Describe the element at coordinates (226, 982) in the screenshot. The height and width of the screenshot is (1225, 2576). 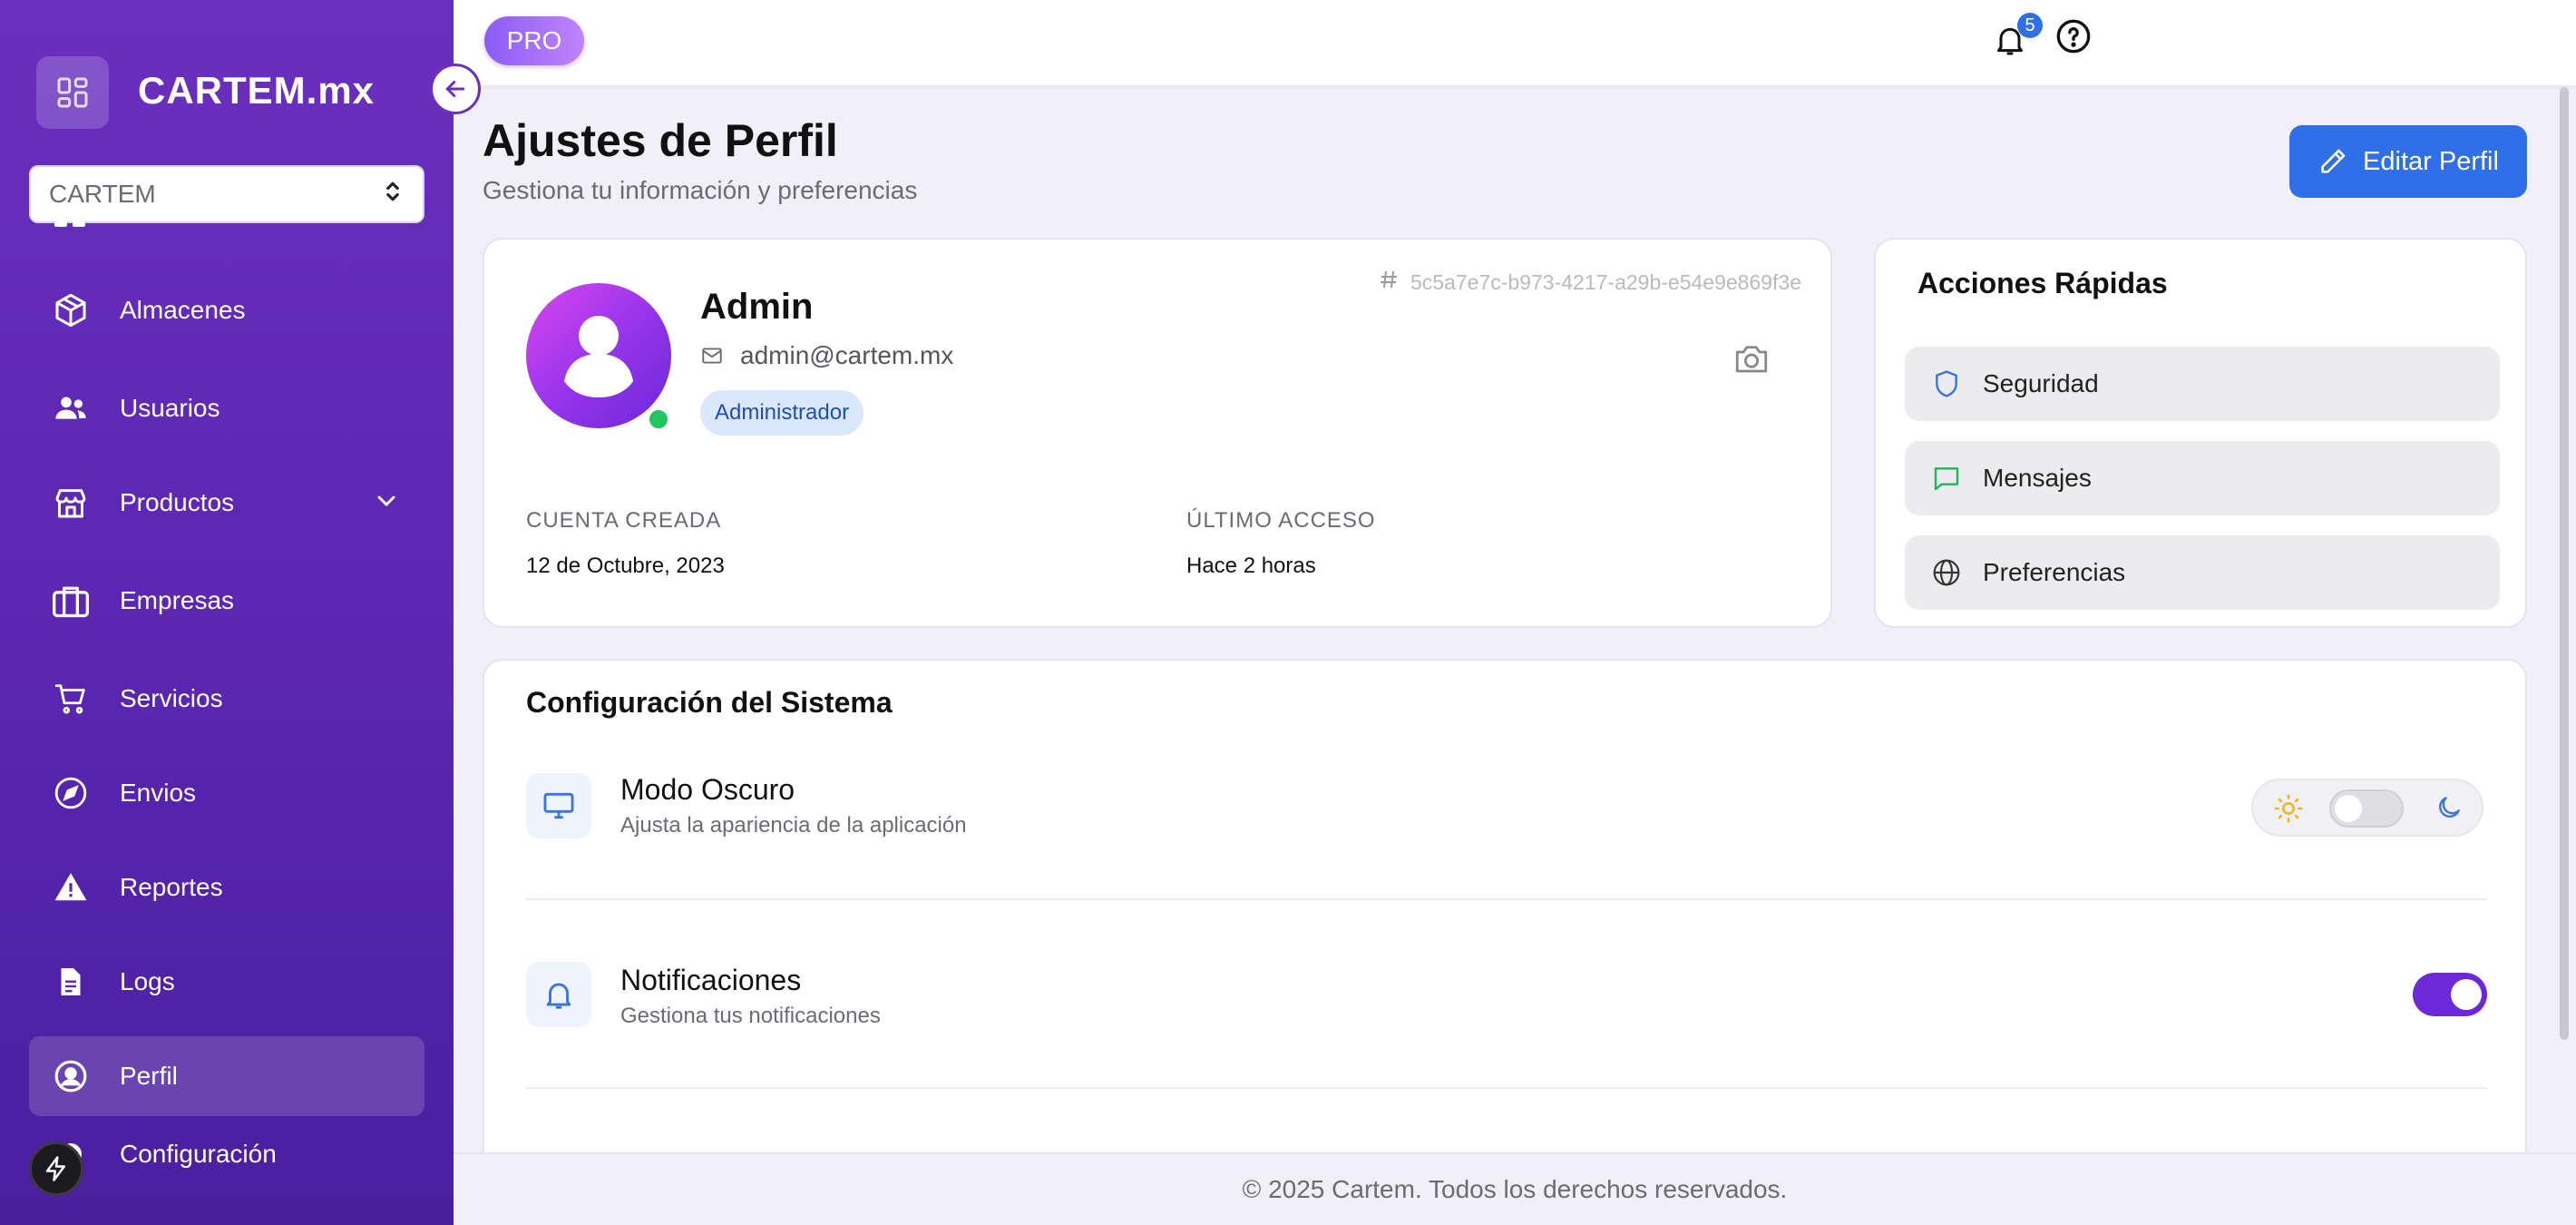
I see `sidebar-item-logs: Logs` at that location.